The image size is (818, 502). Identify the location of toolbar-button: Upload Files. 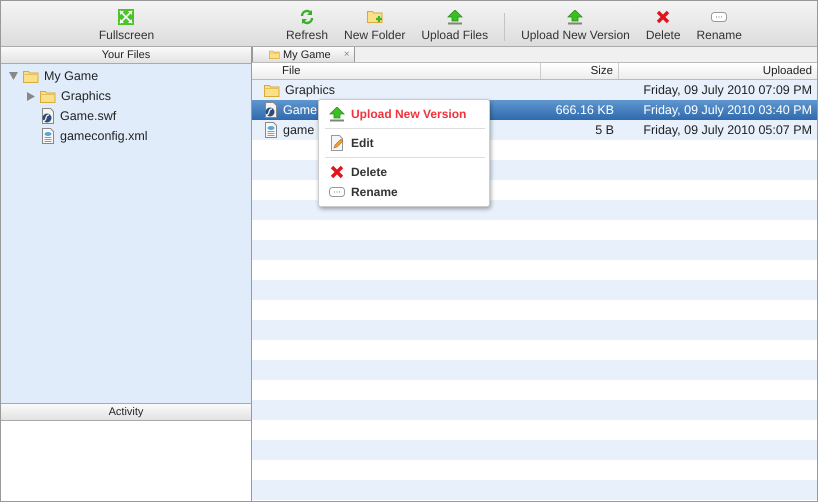
(454, 23).